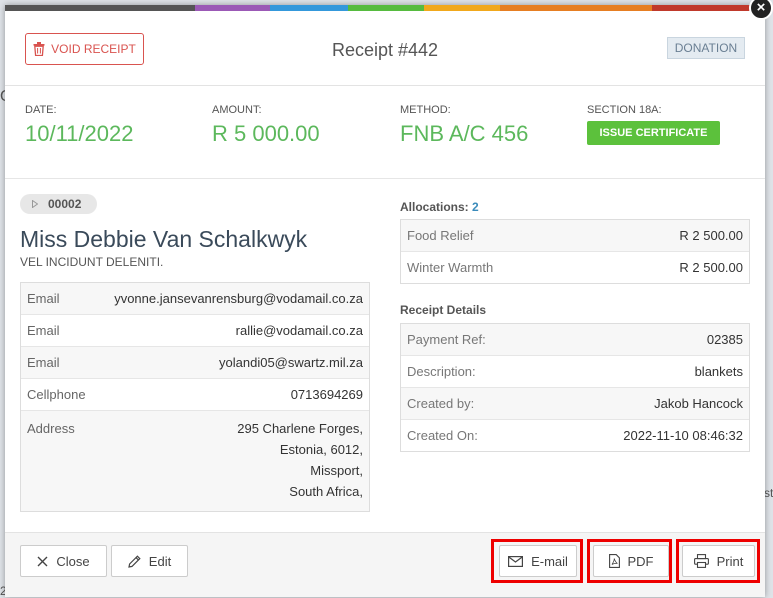 This screenshot has height=598, width=773. I want to click on donor-id-badge: 00002, so click(58, 204).